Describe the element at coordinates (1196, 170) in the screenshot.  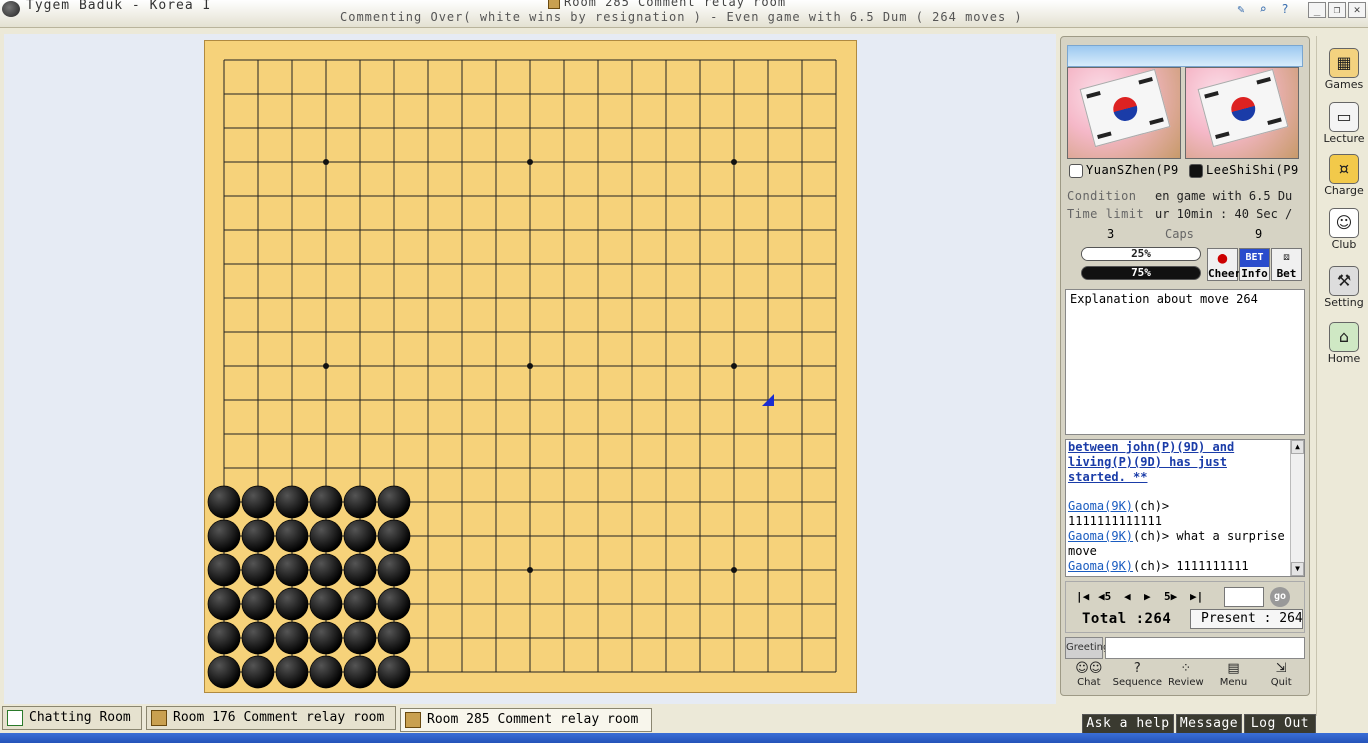
I see `black-stone-icon` at that location.